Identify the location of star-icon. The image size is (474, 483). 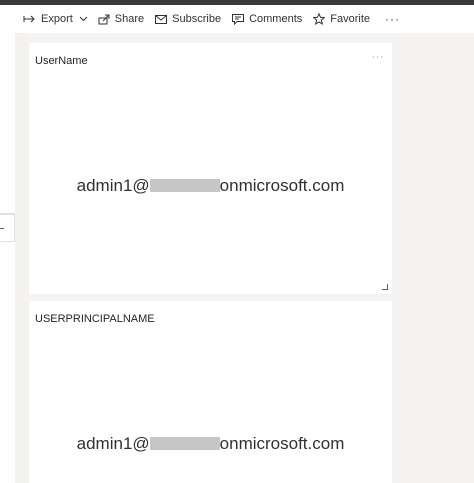
(319, 19).